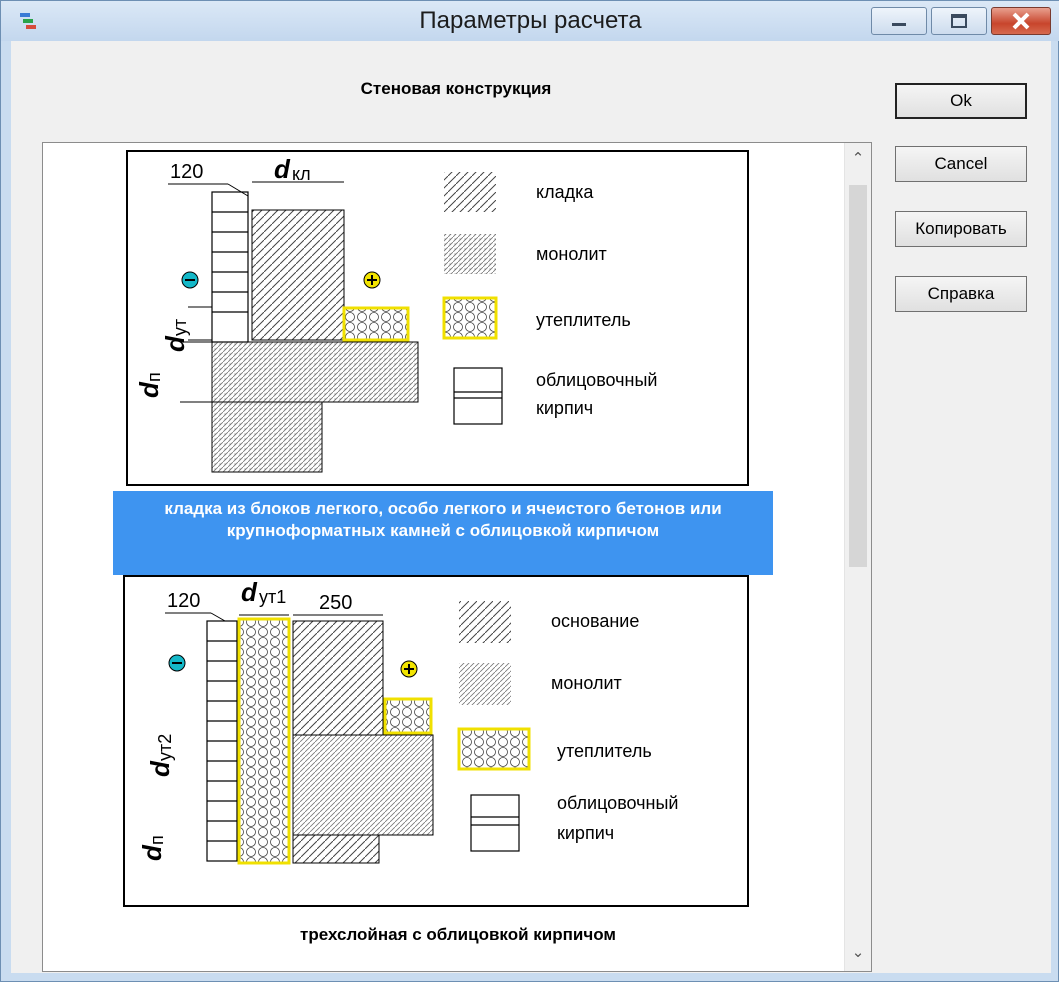 The width and height of the screenshot is (1059, 982). I want to click on close-icon, so click(1021, 21).